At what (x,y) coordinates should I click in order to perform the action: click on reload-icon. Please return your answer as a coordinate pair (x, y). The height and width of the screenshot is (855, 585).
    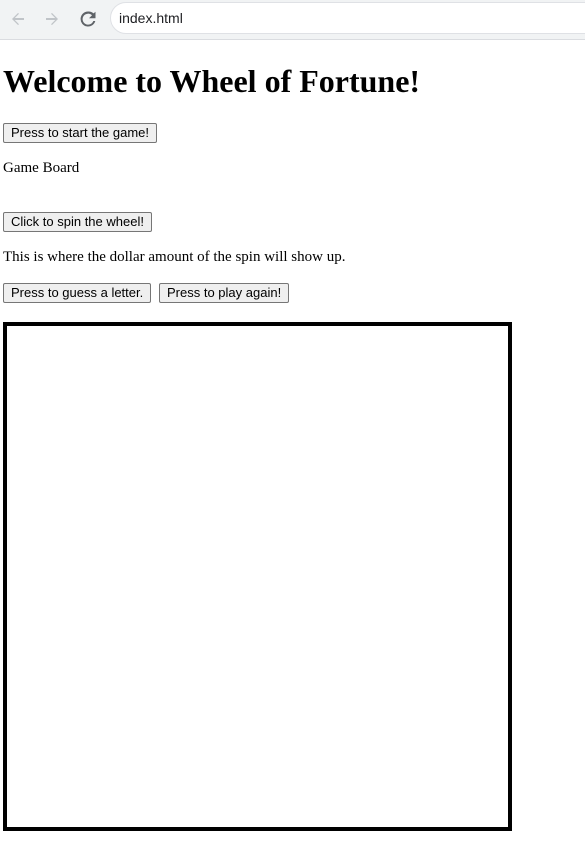
    Looking at the image, I should click on (88, 19).